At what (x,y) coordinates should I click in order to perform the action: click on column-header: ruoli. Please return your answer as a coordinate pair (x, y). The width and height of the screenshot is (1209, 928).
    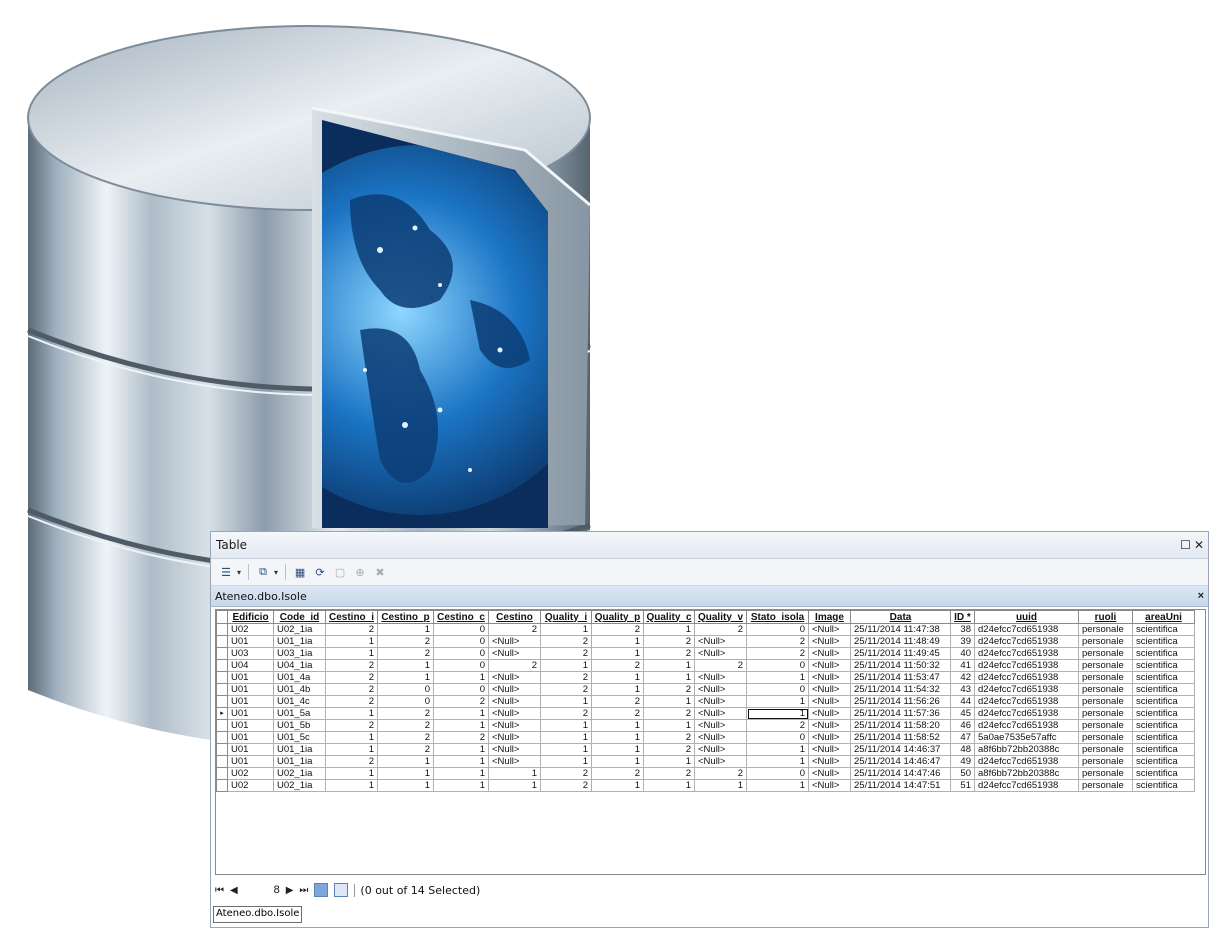
    Looking at the image, I should click on (1105, 617).